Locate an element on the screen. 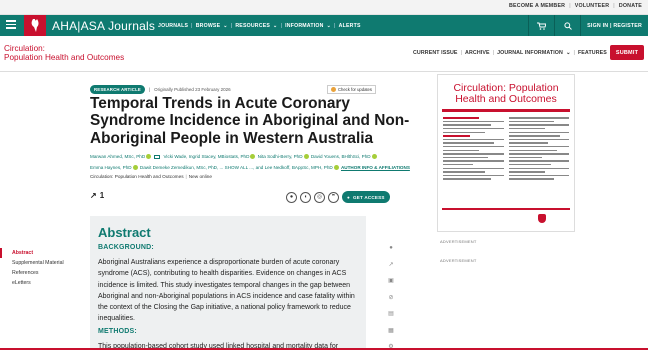  utility-links: BECOME A MEMBER | VOLUNTEER | DONATE is located at coordinates (575, 6).